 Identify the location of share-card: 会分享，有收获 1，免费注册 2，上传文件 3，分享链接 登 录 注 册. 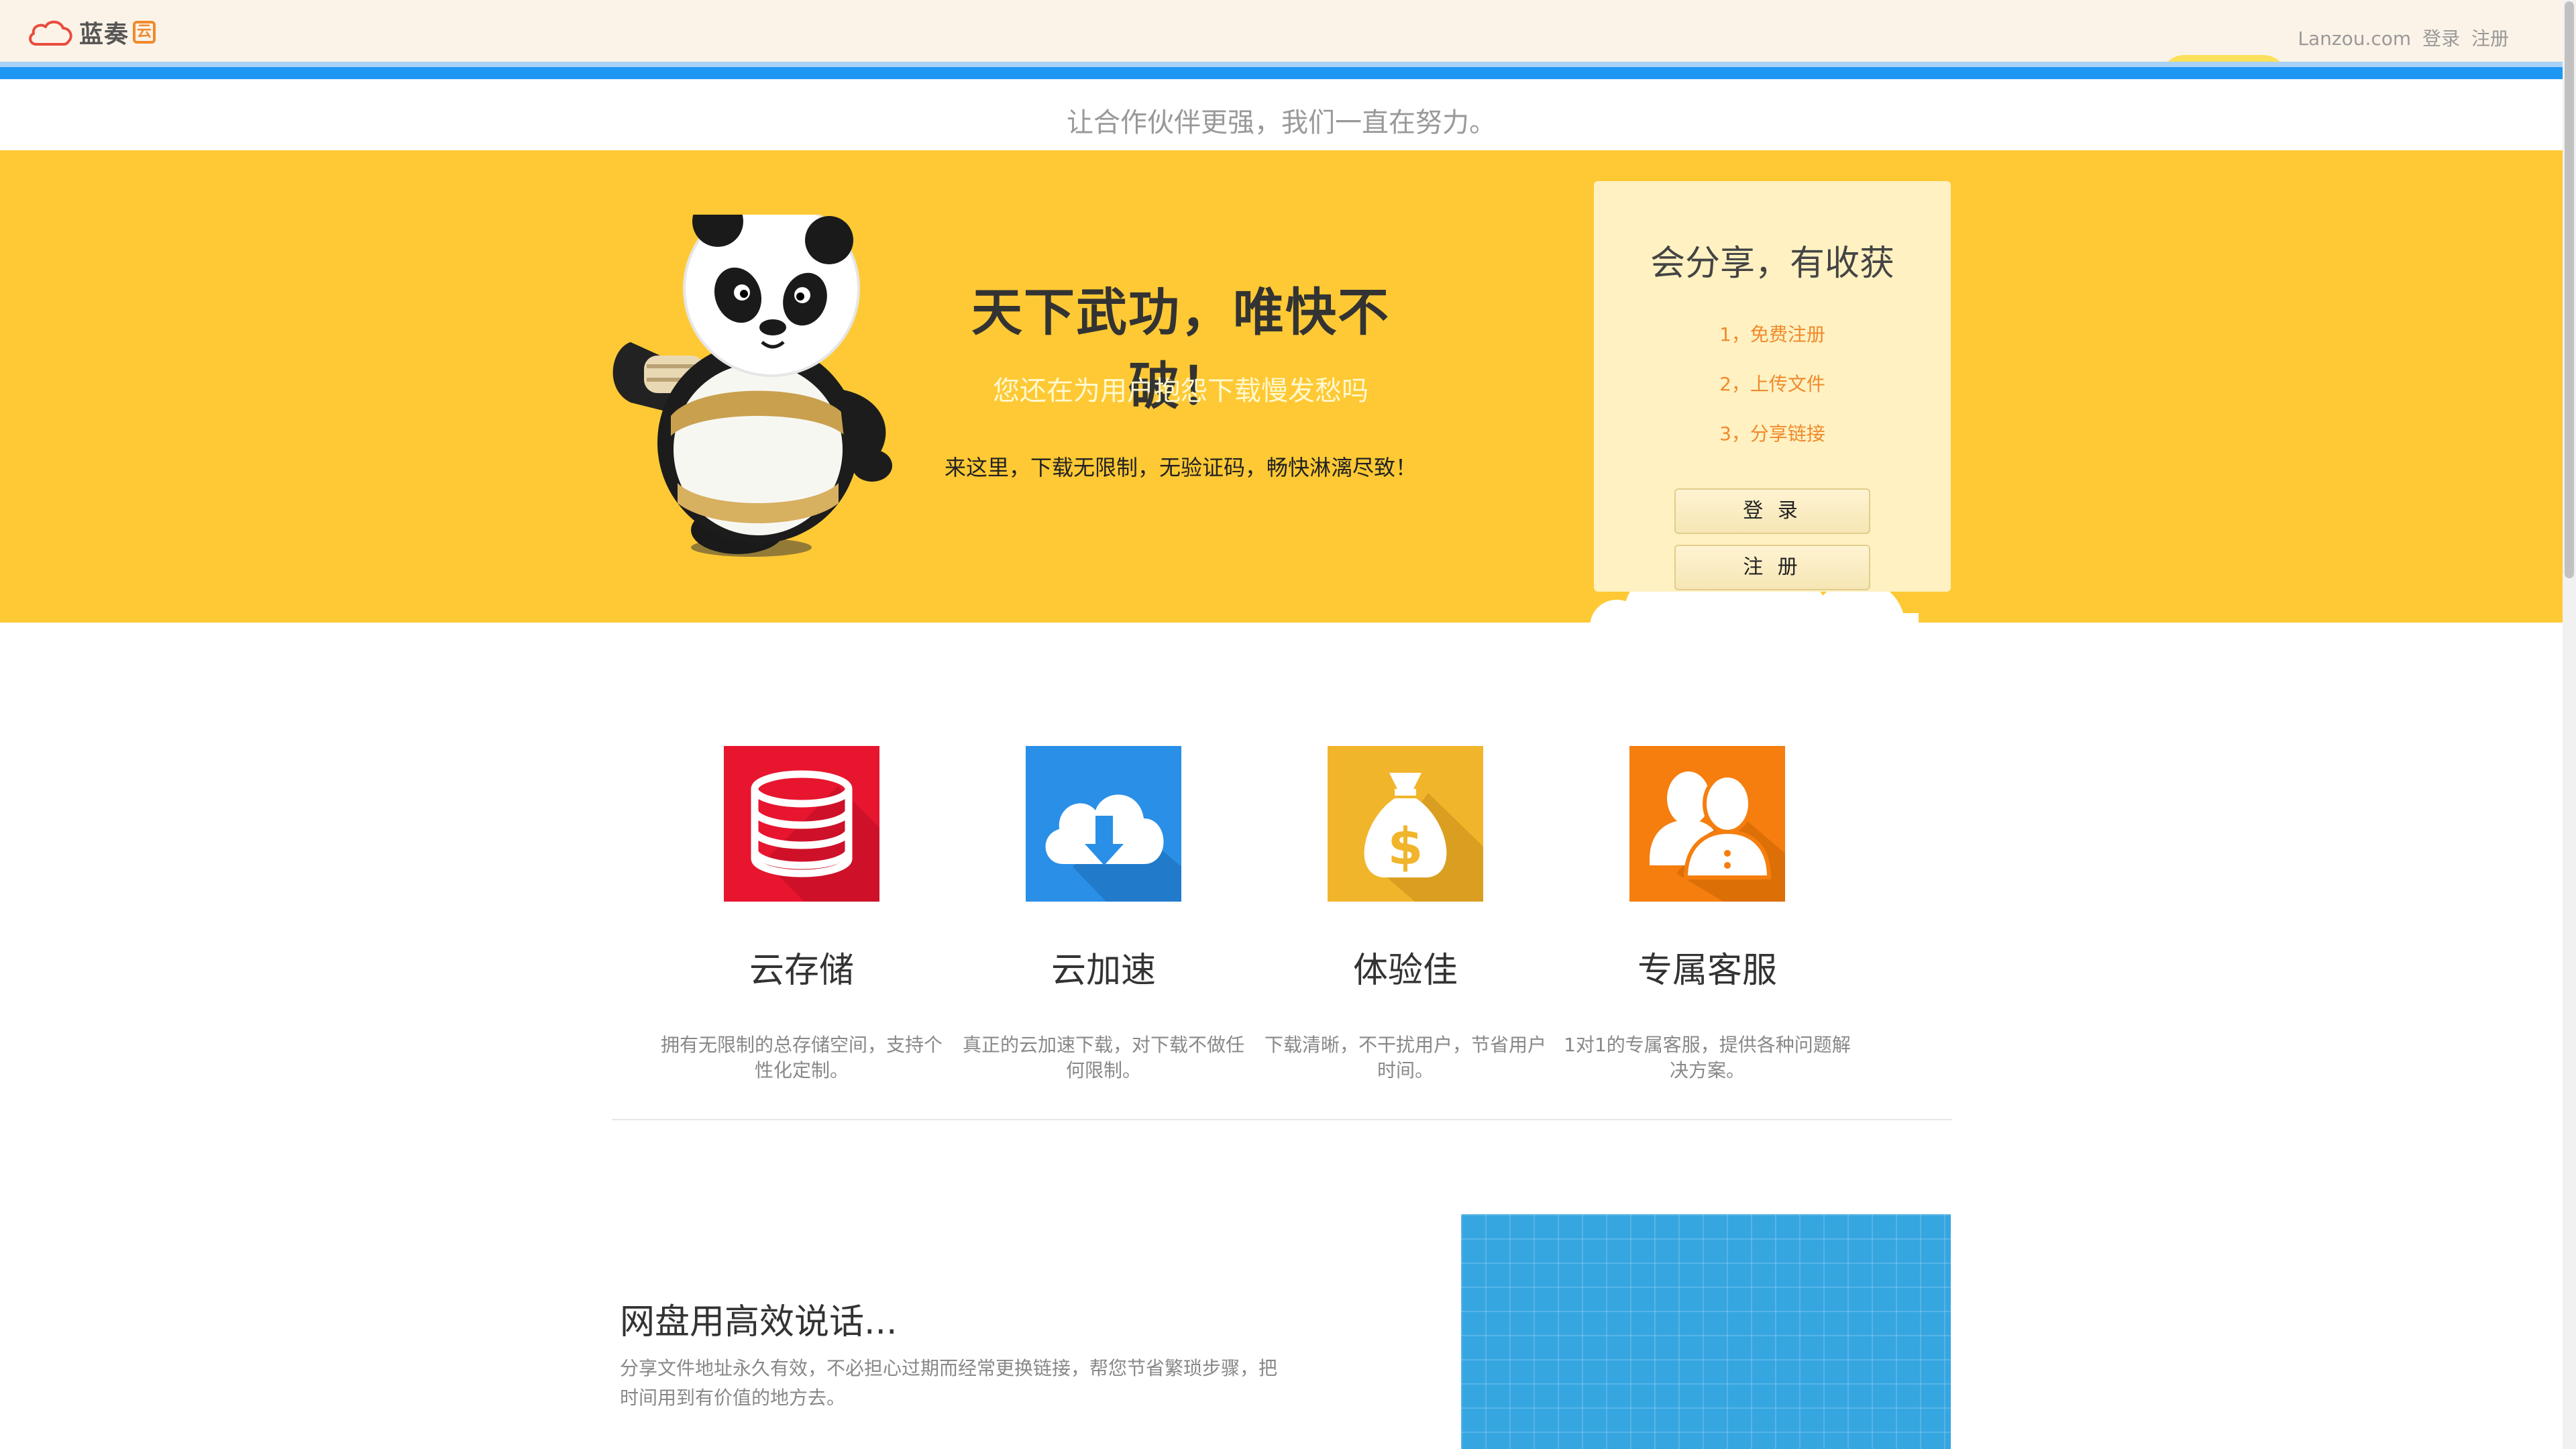
(1772, 386).